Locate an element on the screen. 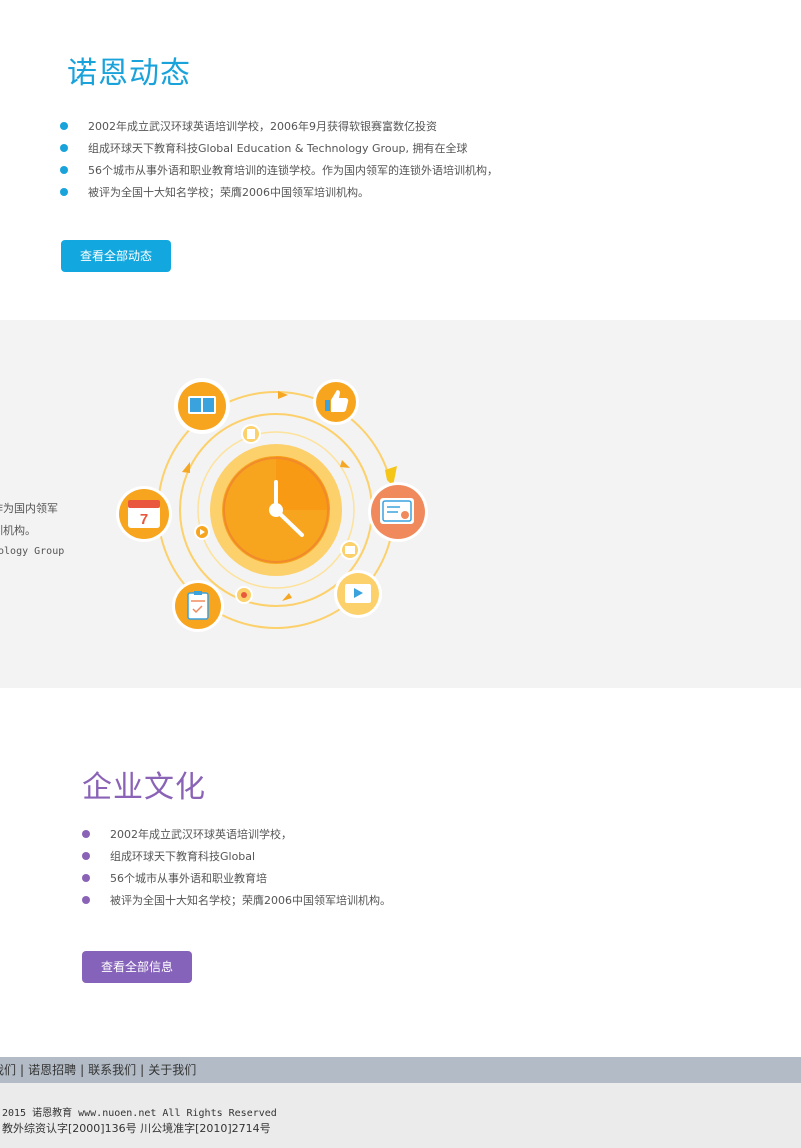 The height and width of the screenshot is (1148, 801). list-item: 2002年成立武汉环球英语培训学校， is located at coordinates (236, 835).